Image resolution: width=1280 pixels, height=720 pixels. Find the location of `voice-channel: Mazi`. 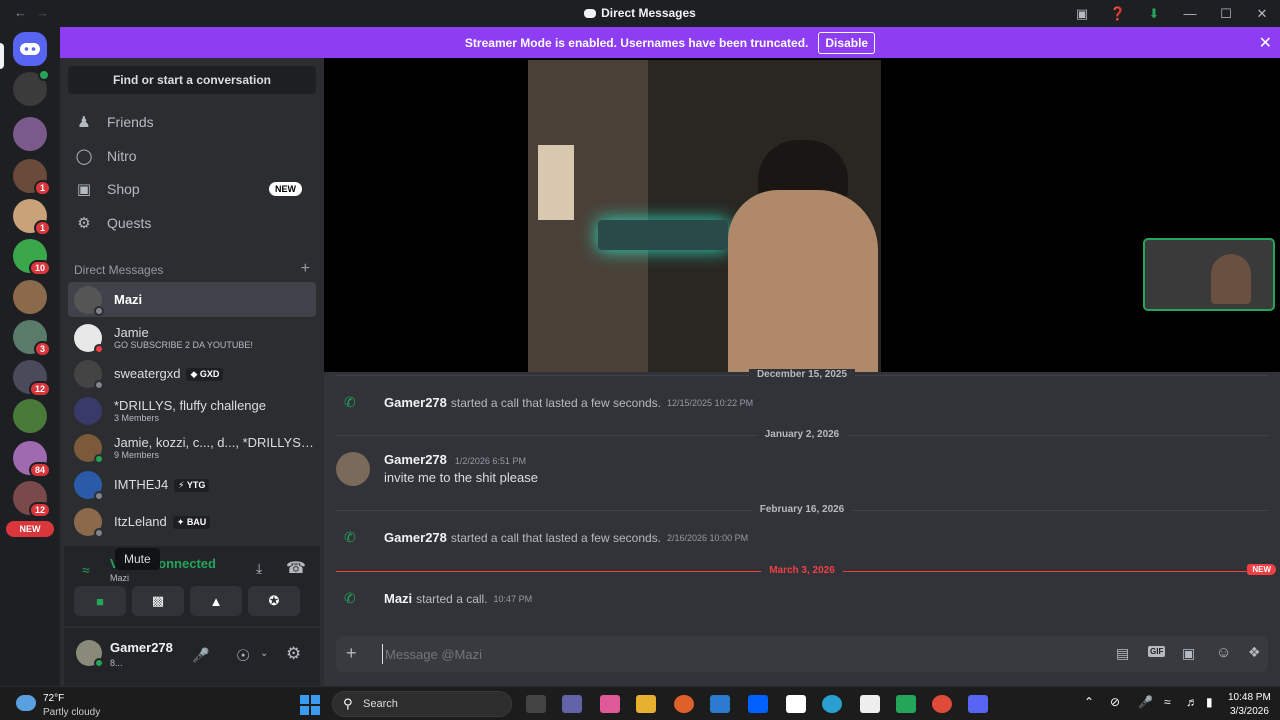

voice-channel: Mazi is located at coordinates (119, 578).